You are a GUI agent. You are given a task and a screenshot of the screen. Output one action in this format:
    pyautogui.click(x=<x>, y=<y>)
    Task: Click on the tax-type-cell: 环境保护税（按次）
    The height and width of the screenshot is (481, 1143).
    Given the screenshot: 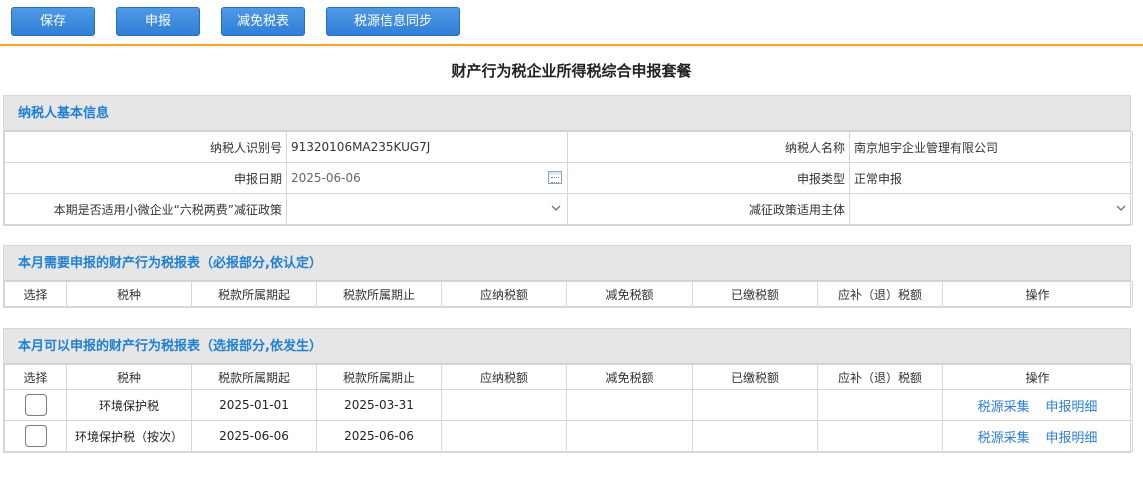 What is the action you would take?
    pyautogui.click(x=129, y=436)
    